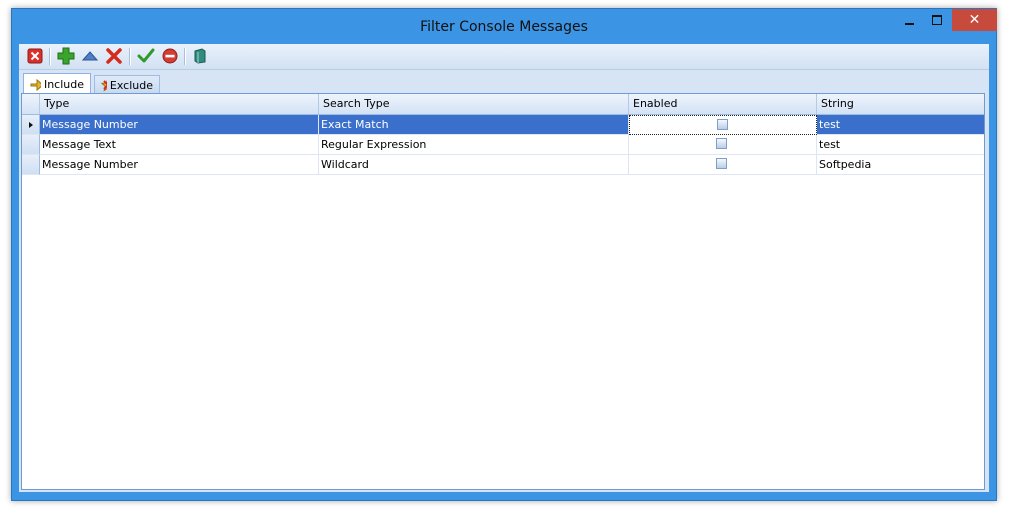 This screenshot has width=1016, height=520. I want to click on maximize-icon, so click(937, 20).